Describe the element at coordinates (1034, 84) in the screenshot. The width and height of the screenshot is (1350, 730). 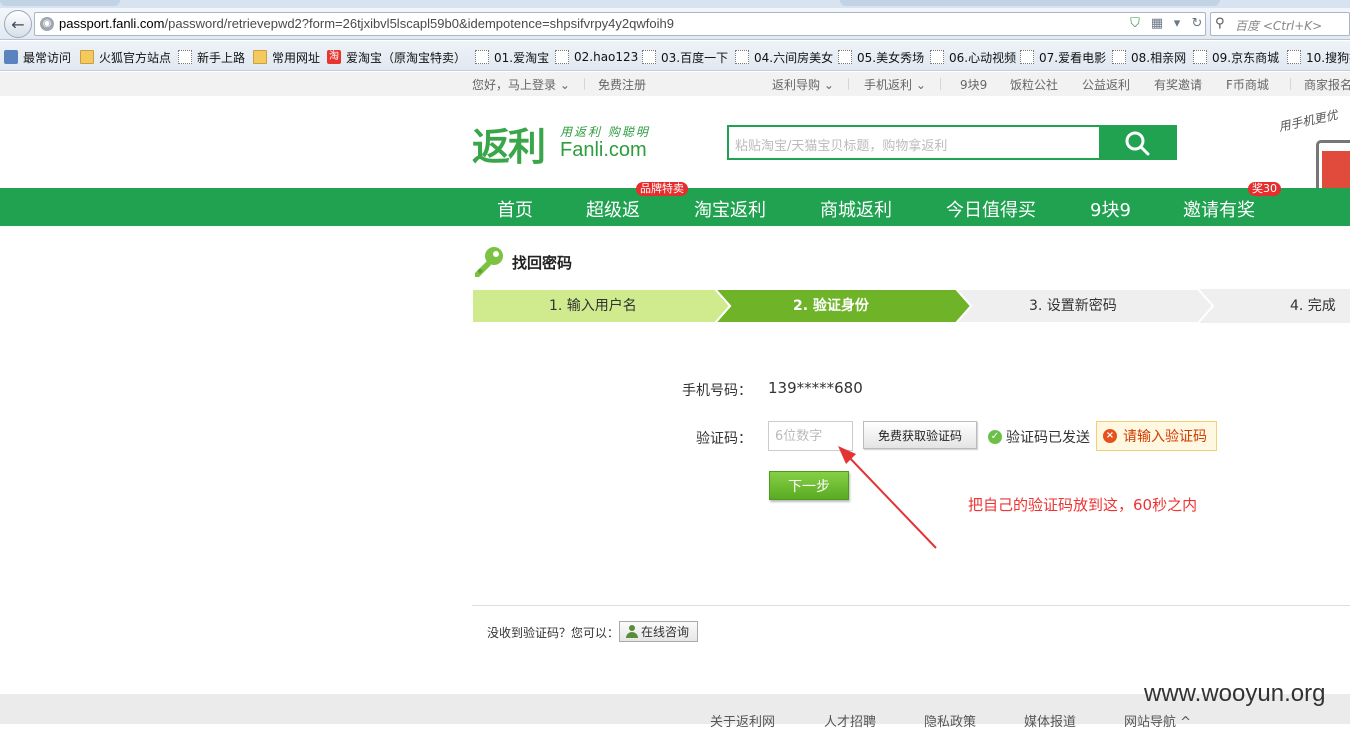
I see `top-link-community: 饭粒公社` at that location.